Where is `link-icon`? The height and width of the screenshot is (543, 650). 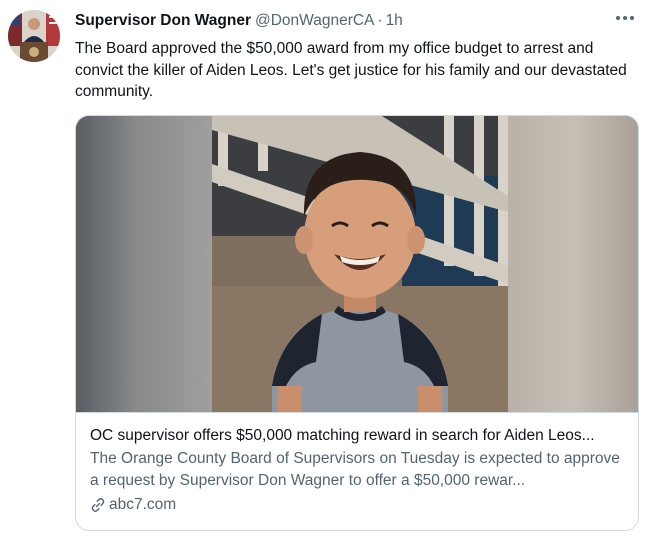 link-icon is located at coordinates (98, 505).